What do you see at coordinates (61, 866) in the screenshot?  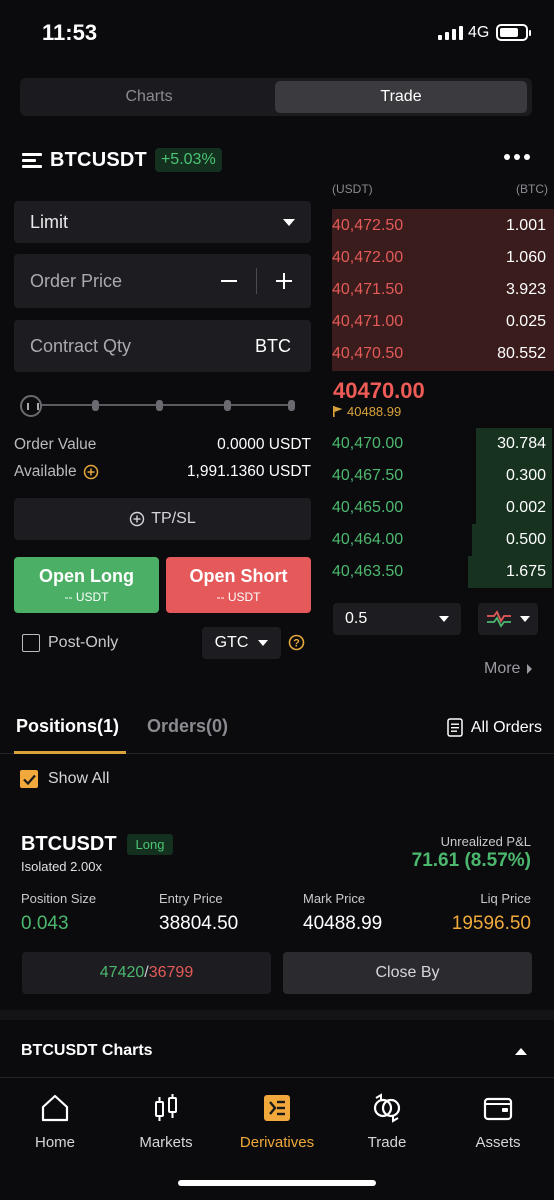 I see `margin-mode: Isolated 2.00x` at bounding box center [61, 866].